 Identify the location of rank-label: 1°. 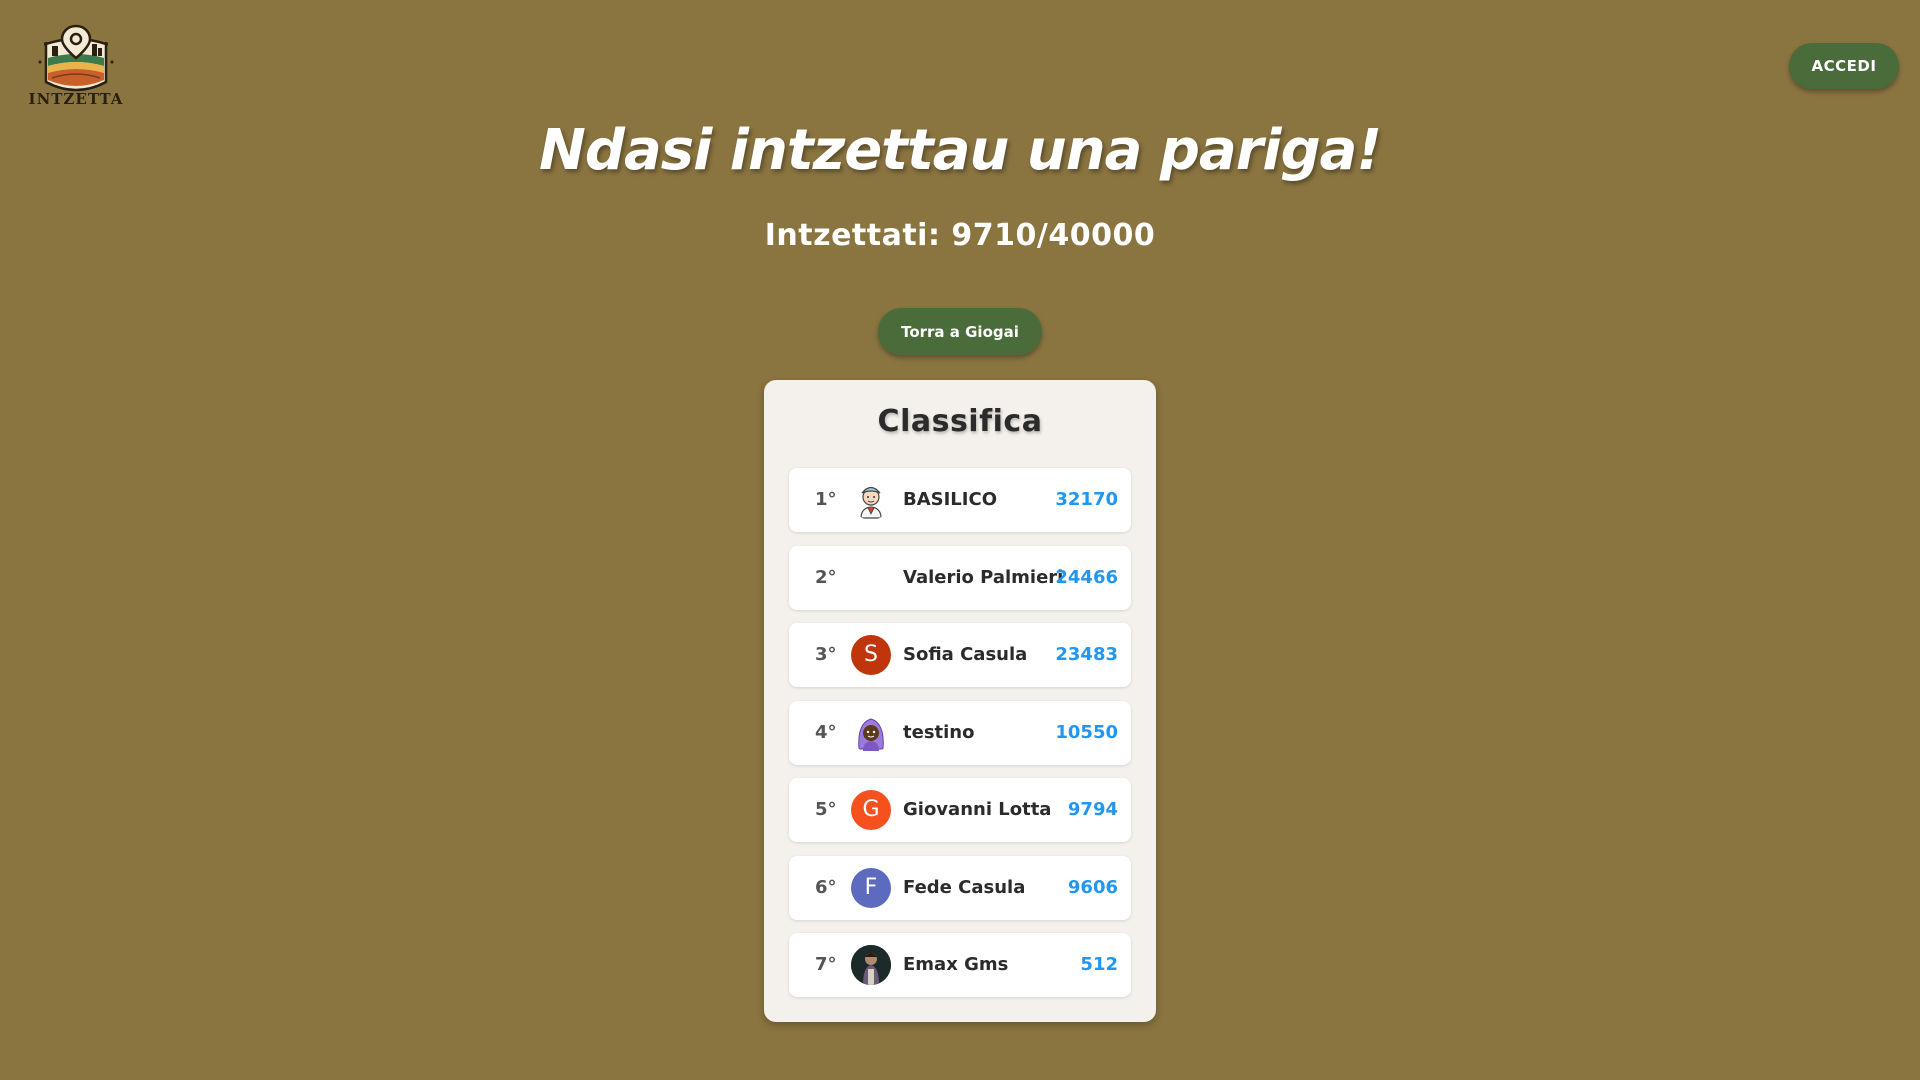
(826, 499).